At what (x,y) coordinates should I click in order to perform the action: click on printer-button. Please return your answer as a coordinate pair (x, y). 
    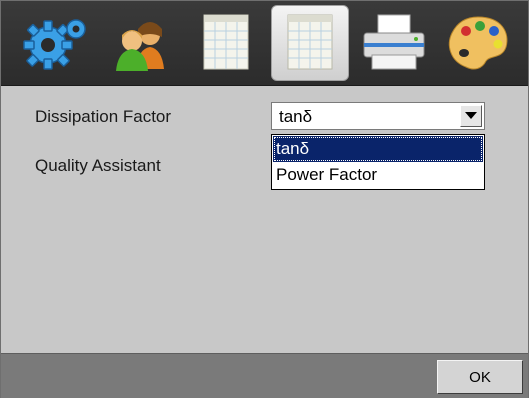
    Looking at the image, I should click on (394, 43).